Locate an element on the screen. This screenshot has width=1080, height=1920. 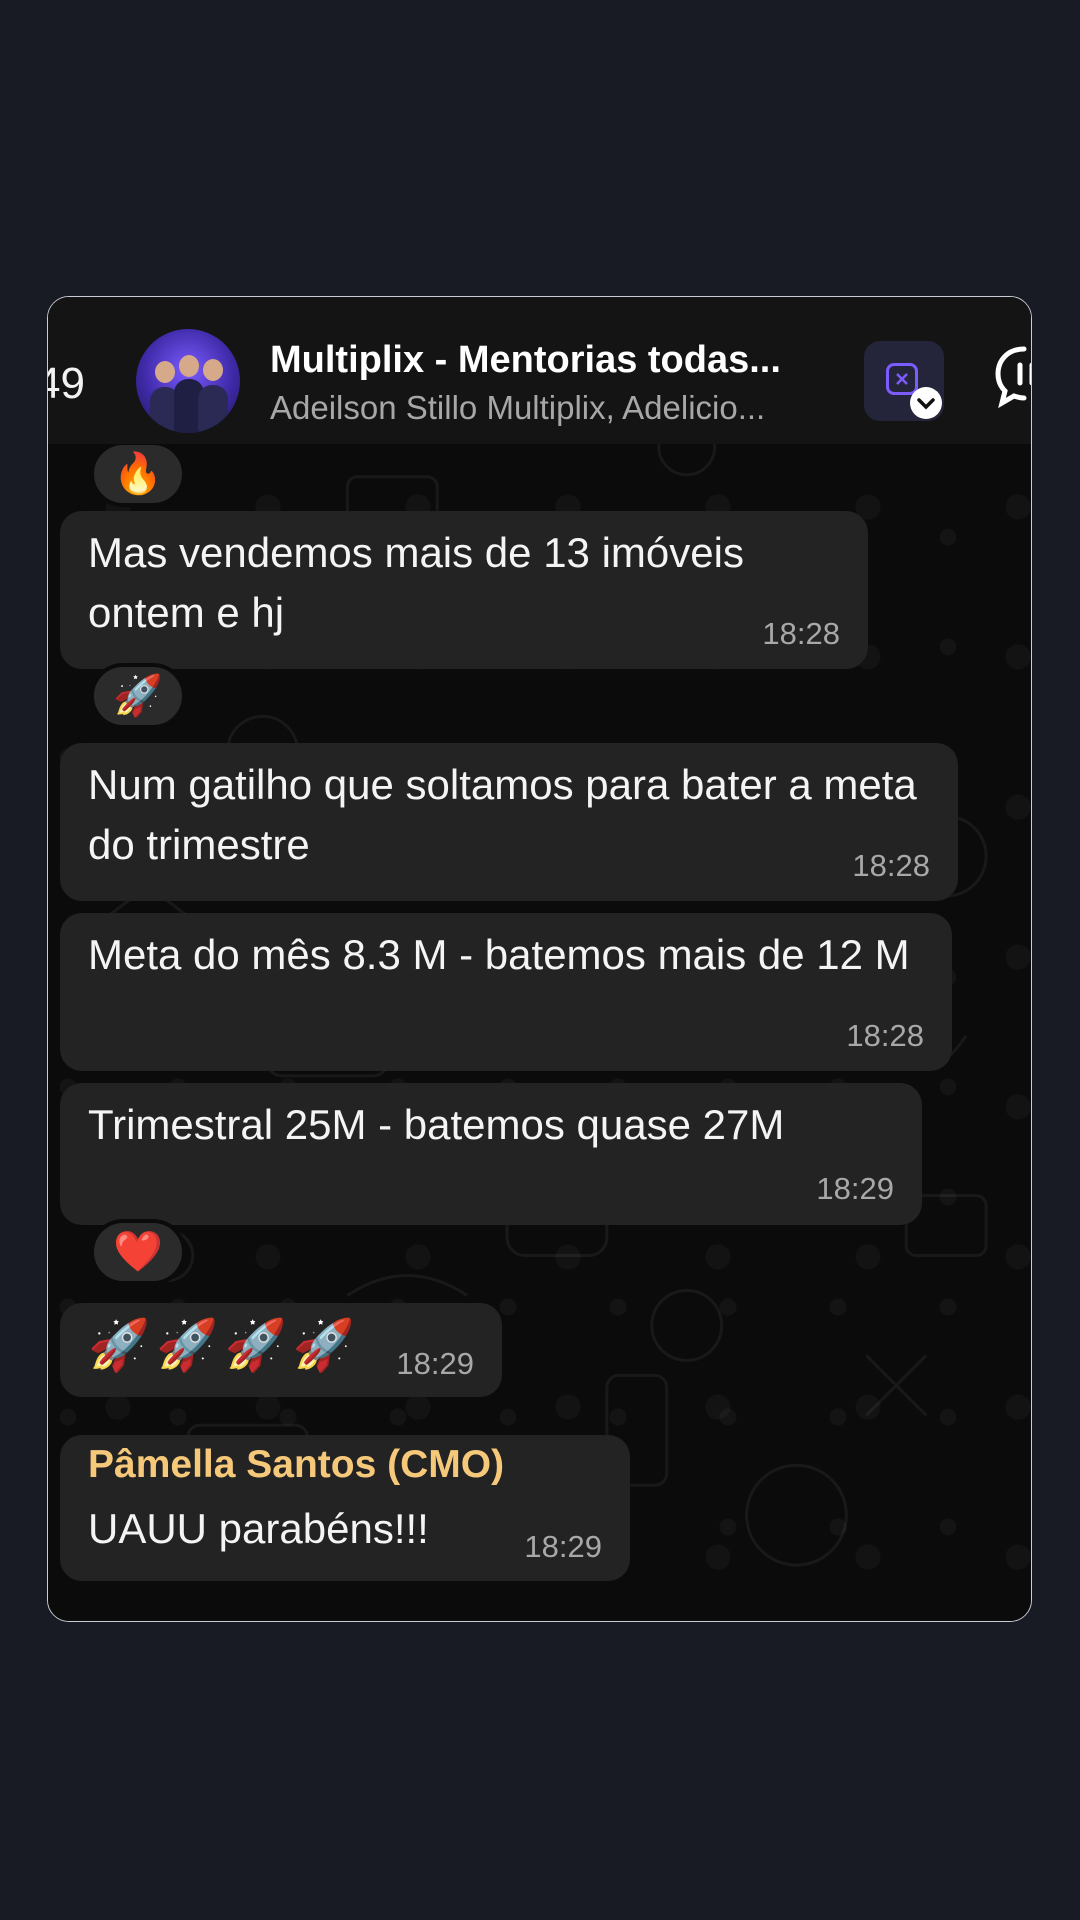
message-text: UAUU parabéns!!! is located at coordinates (258, 1528).